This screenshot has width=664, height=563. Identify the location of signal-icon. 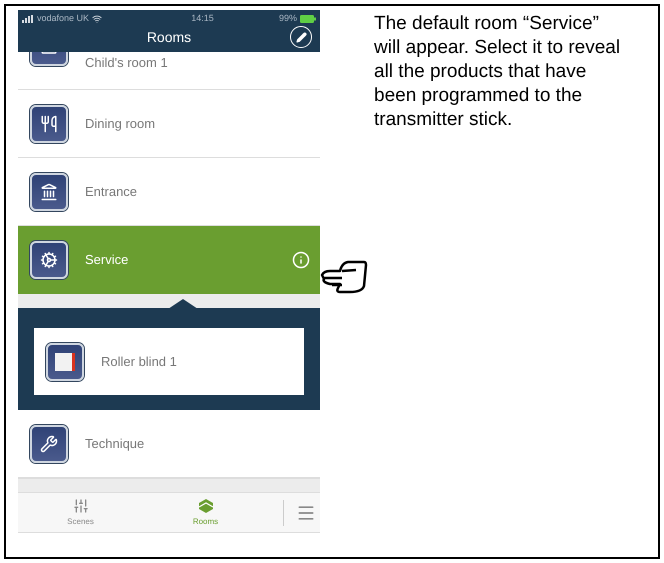
(28, 19).